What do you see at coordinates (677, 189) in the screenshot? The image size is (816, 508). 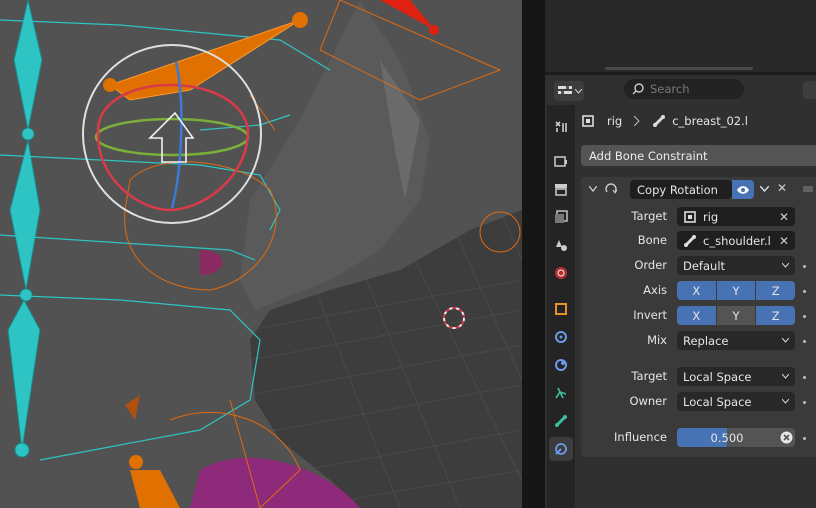 I see `constraint-name: Copy Rotation` at bounding box center [677, 189].